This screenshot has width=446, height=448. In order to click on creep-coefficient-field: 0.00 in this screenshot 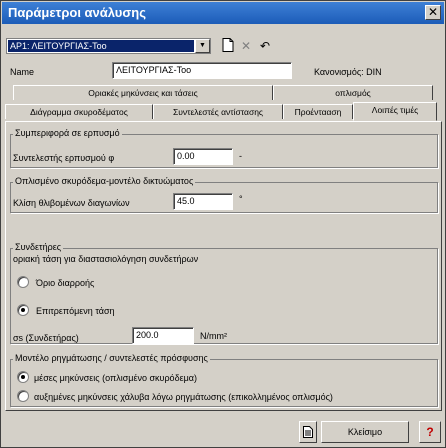, I will do `click(203, 156)`.